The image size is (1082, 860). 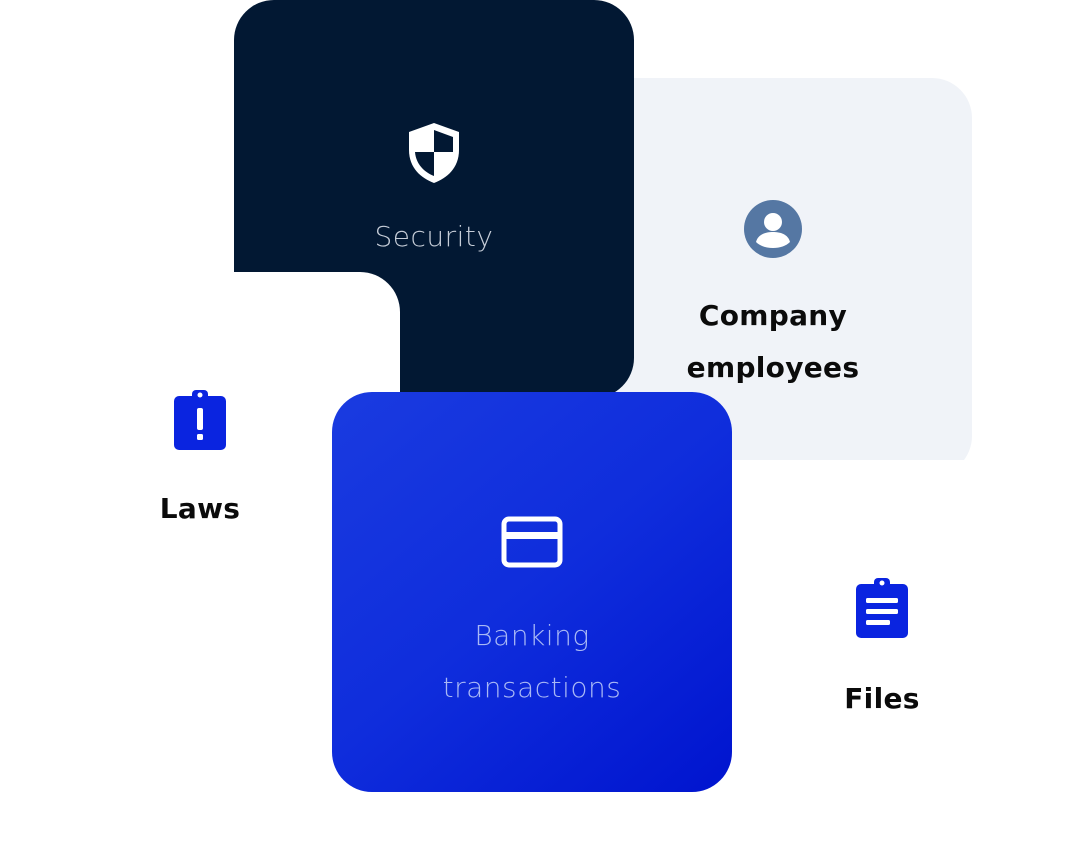 What do you see at coordinates (773, 229) in the screenshot?
I see `user-circle-icon` at bounding box center [773, 229].